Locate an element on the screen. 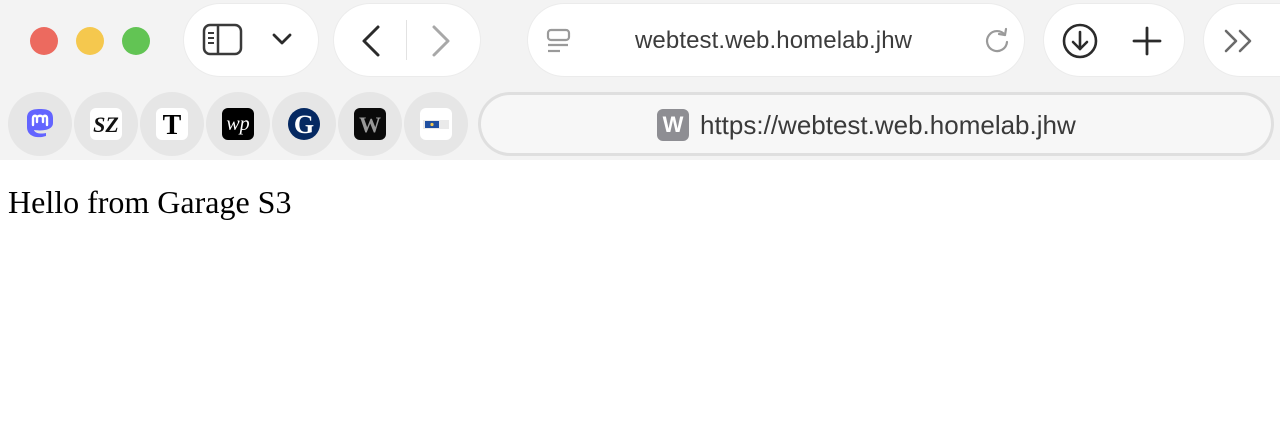 Image resolution: width=1280 pixels, height=422 pixels. chevron-left-icon is located at coordinates (371, 41).